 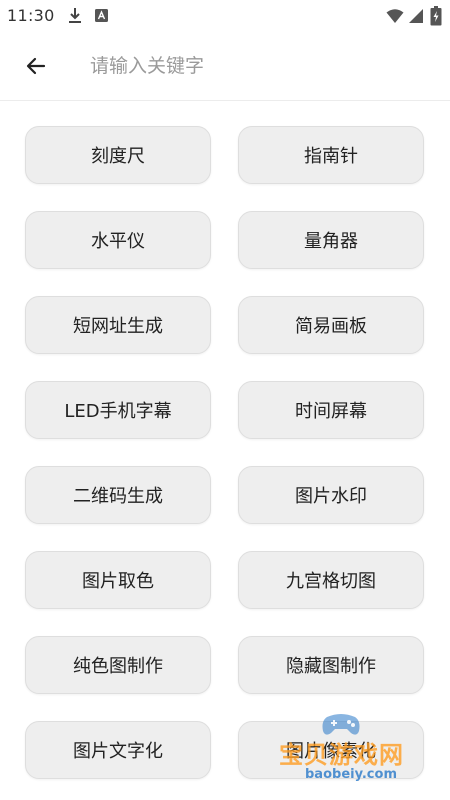 What do you see at coordinates (331, 495) in the screenshot?
I see `tool-button-image-watermark: 图片水印` at bounding box center [331, 495].